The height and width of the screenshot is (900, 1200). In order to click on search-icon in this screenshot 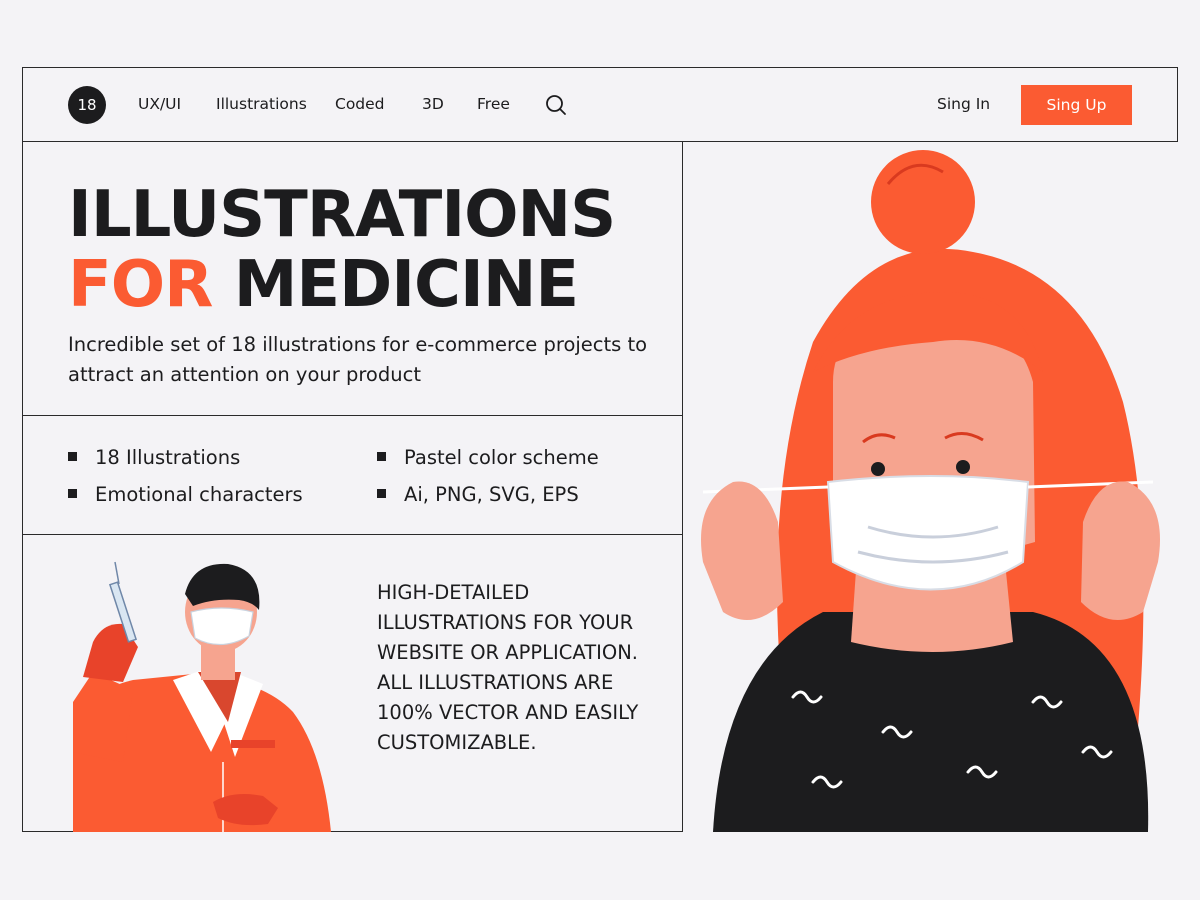, I will do `click(556, 105)`.